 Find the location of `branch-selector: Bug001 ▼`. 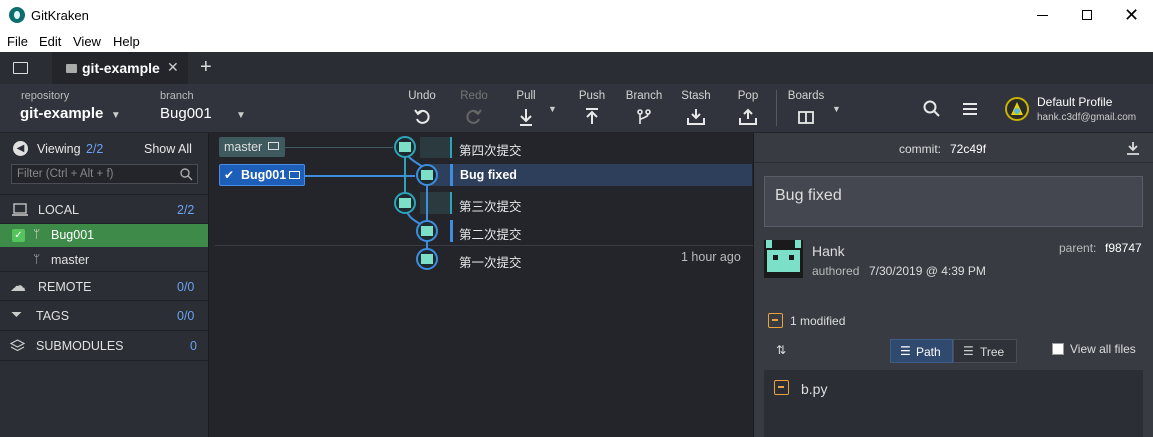

branch-selector: Bug001 ▼ is located at coordinates (205, 115).